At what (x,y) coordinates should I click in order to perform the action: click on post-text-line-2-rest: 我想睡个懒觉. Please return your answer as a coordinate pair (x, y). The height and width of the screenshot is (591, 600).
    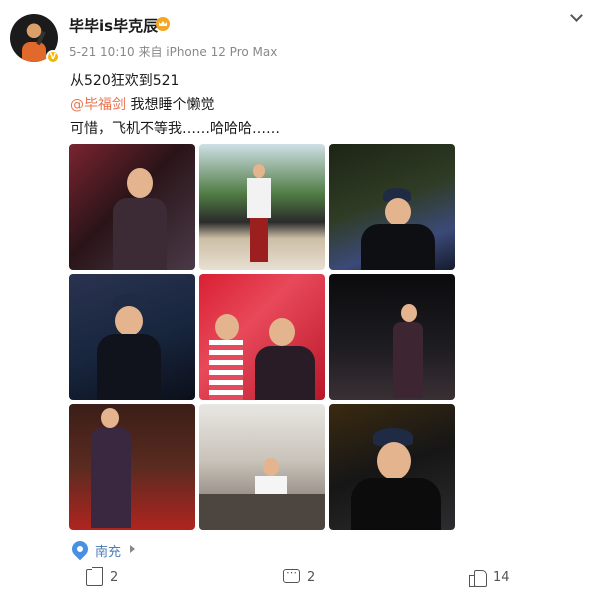
    Looking at the image, I should click on (170, 105).